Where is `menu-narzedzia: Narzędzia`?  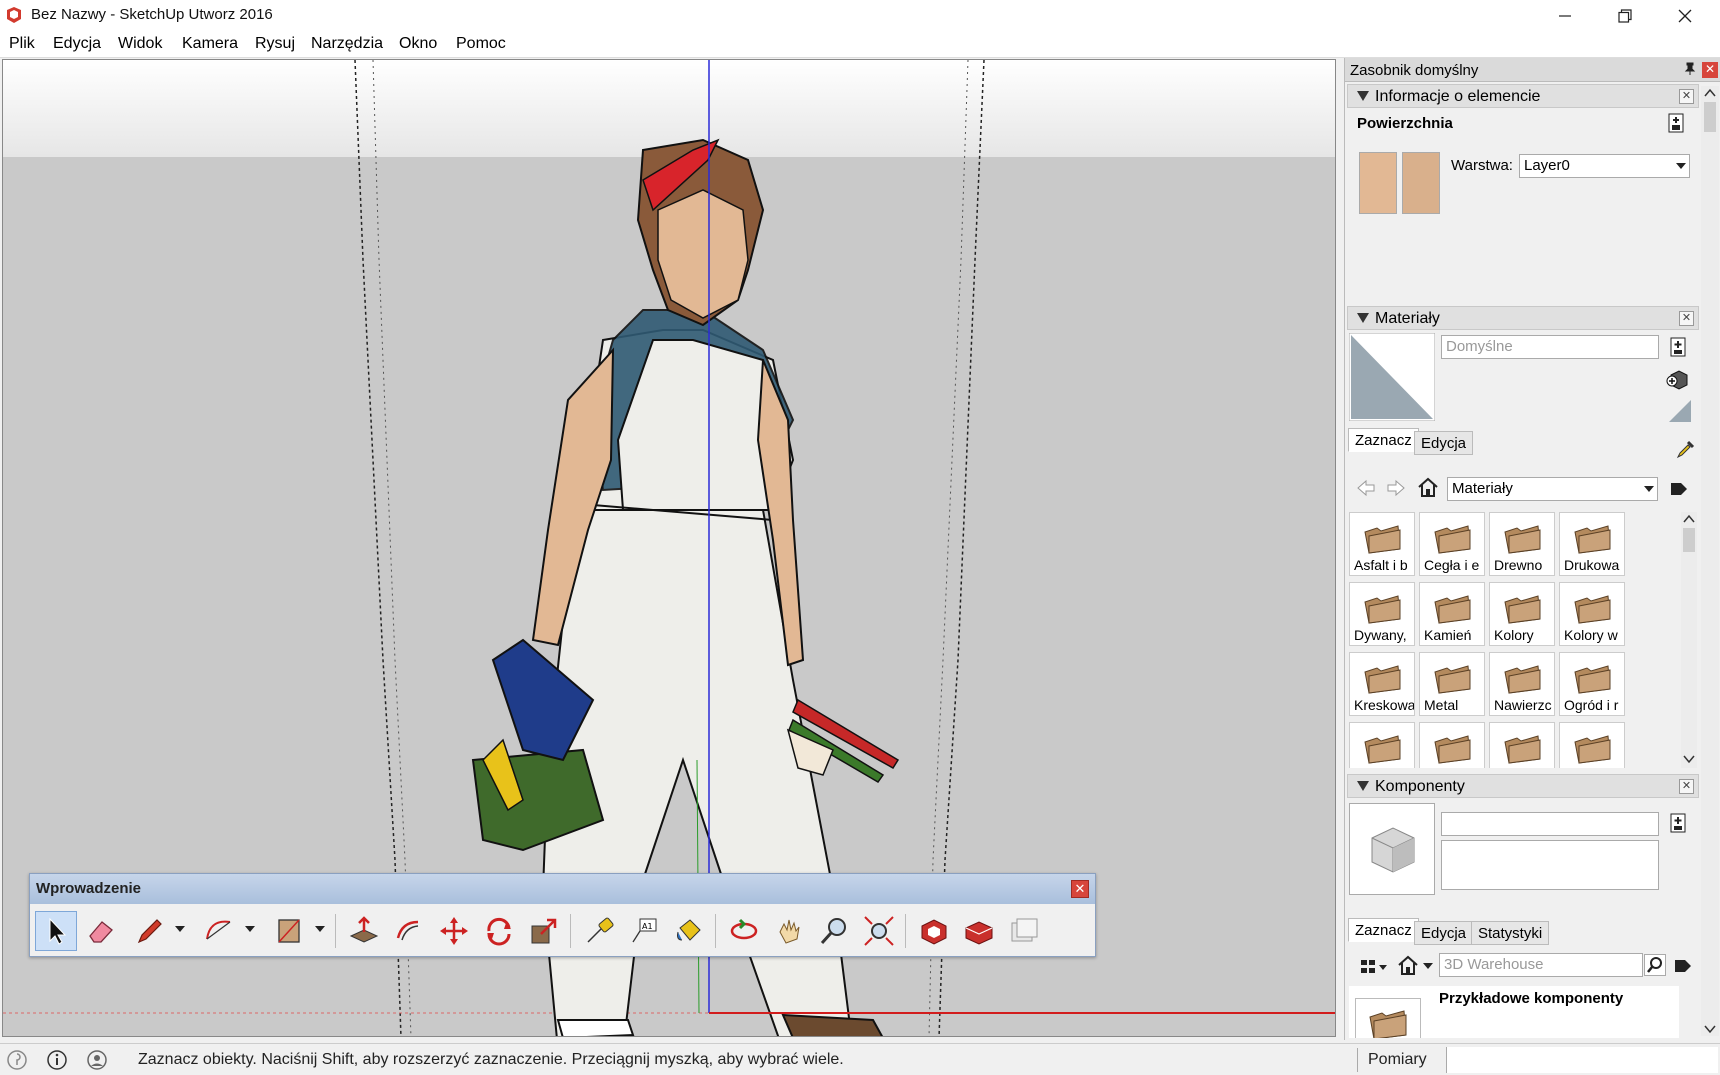 menu-narzedzia: Narzędzia is located at coordinates (347, 44).